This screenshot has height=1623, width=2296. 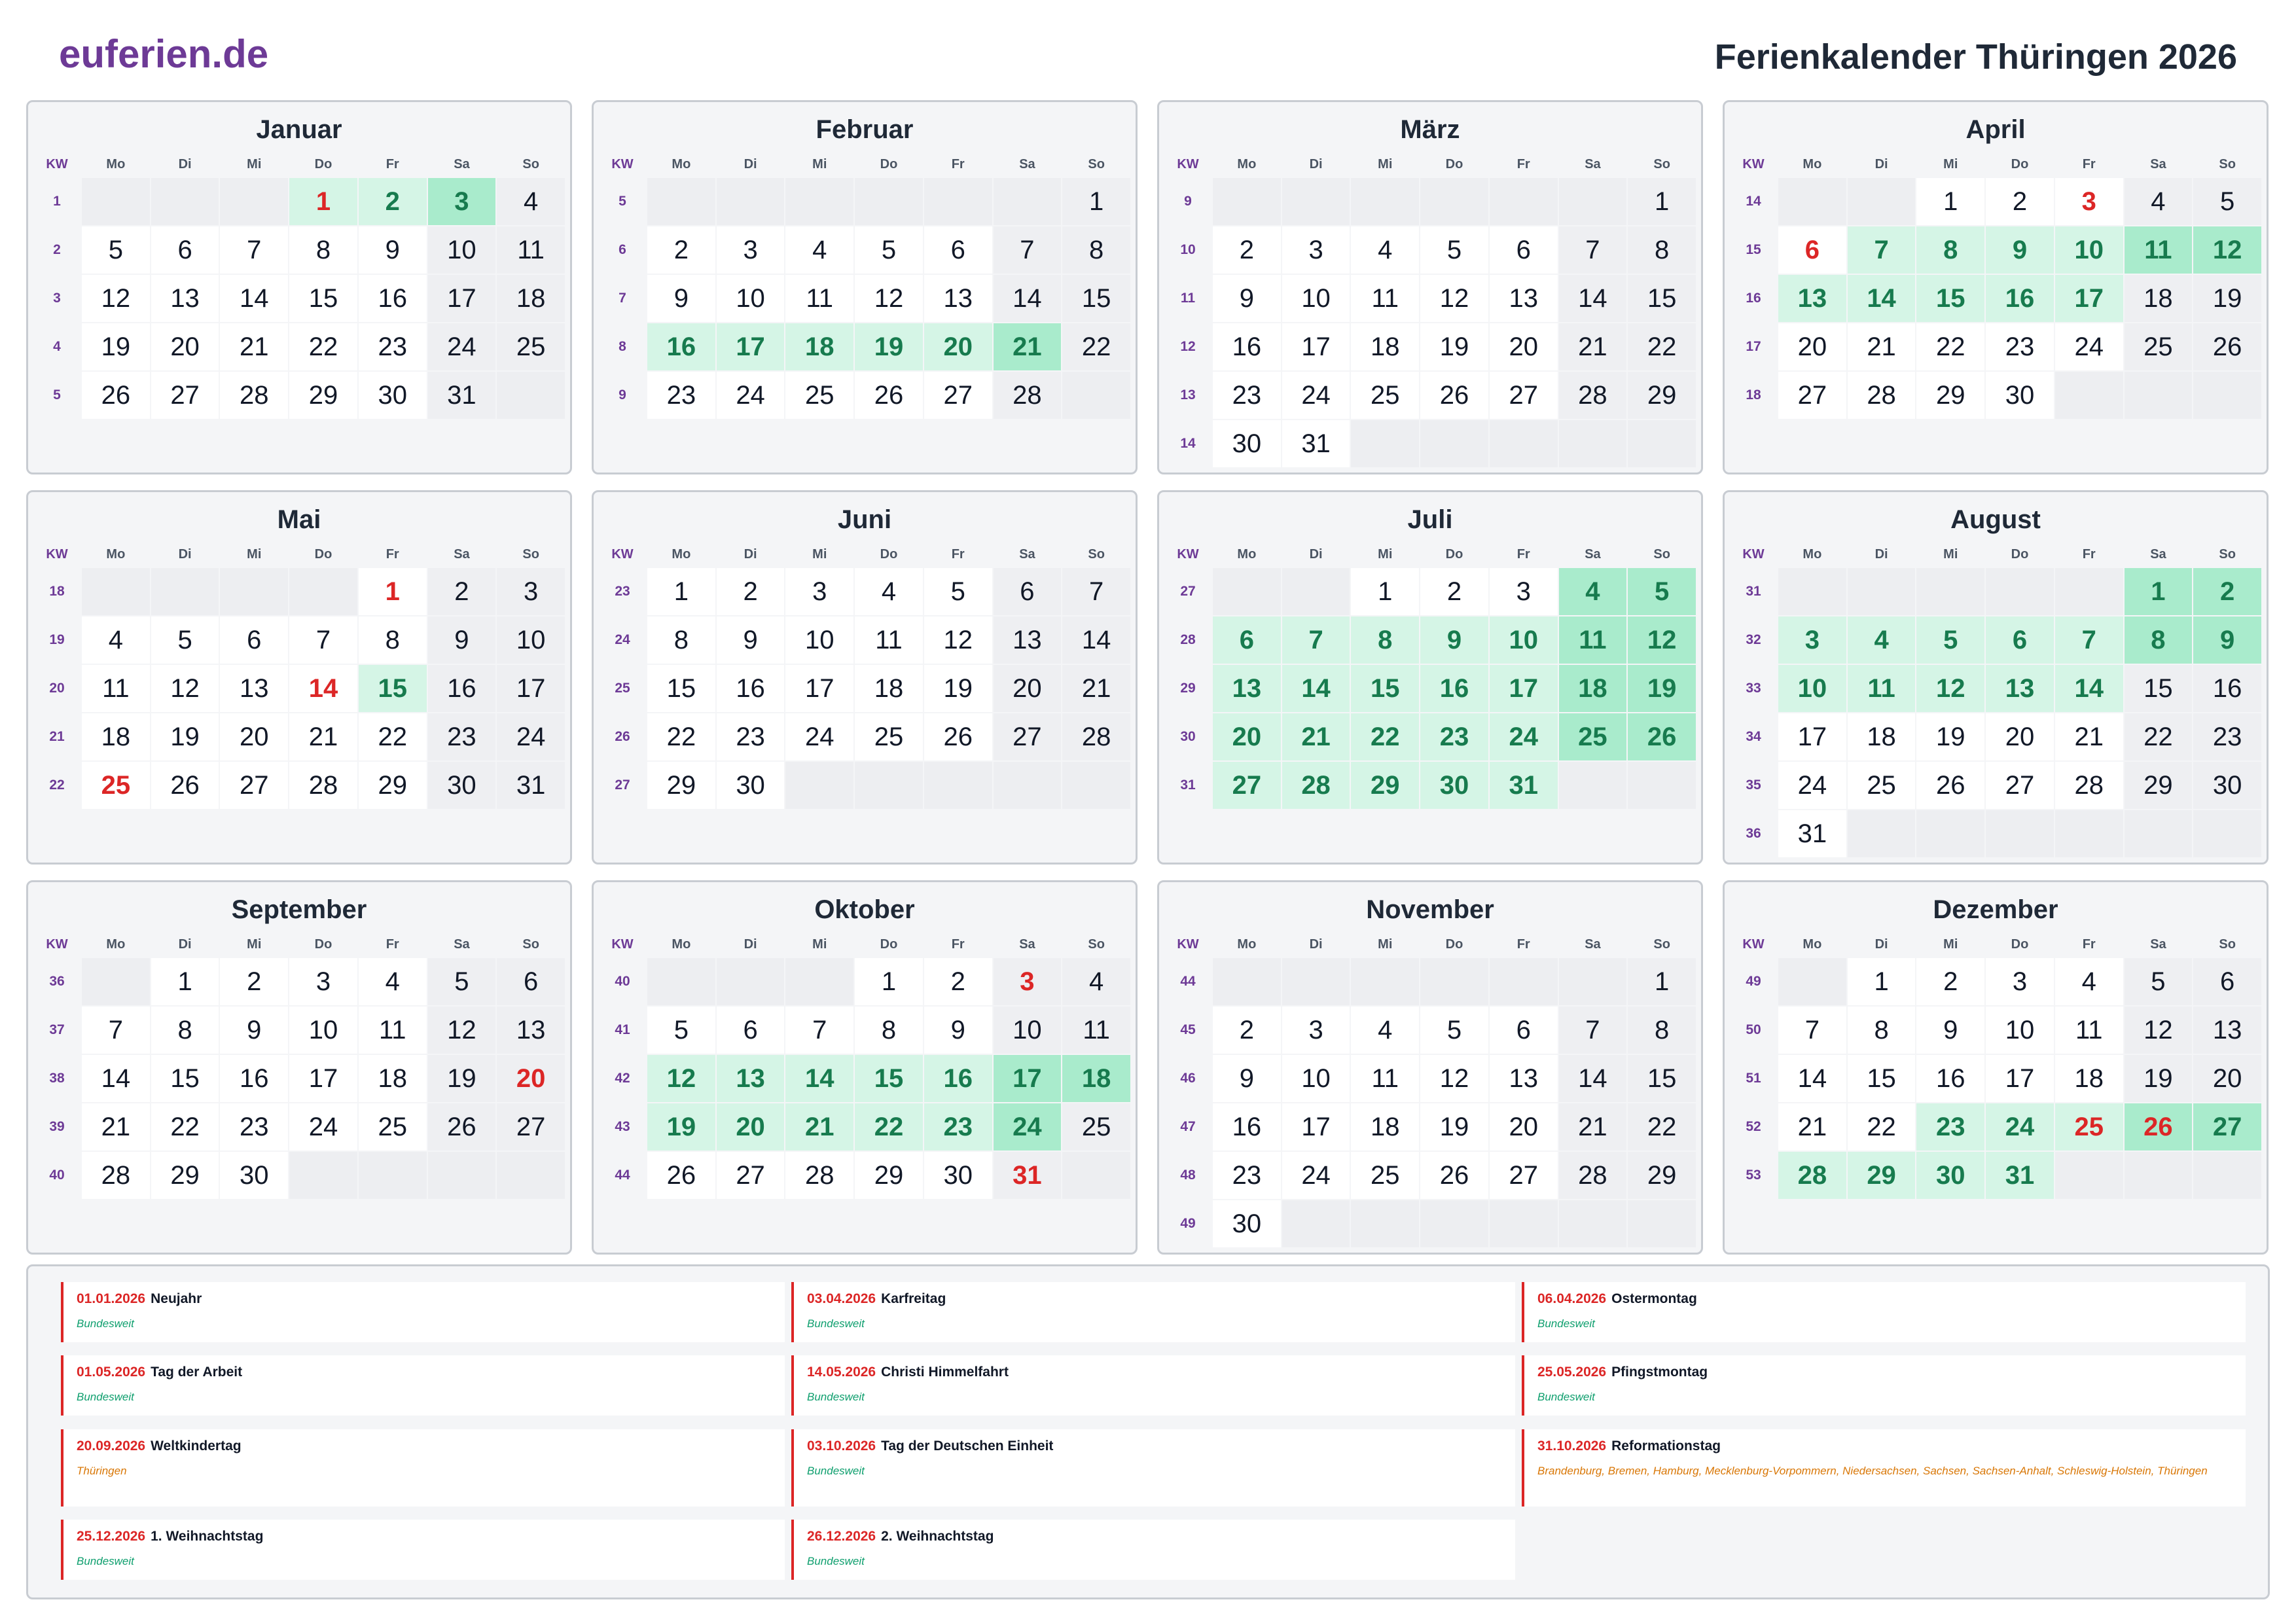 I want to click on day-cell: 17, so click(x=1812, y=737).